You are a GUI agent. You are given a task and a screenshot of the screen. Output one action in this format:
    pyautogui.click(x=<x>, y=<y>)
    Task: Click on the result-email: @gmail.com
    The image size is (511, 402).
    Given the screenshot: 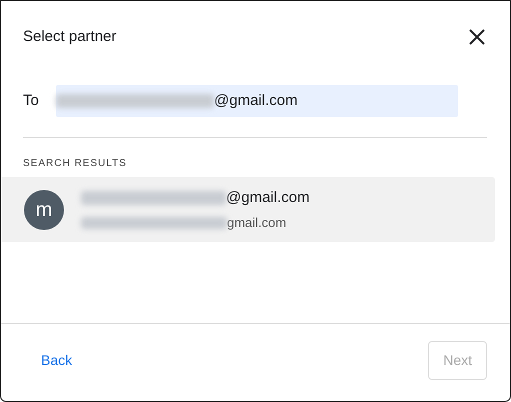 What is the action you would take?
    pyautogui.click(x=268, y=198)
    